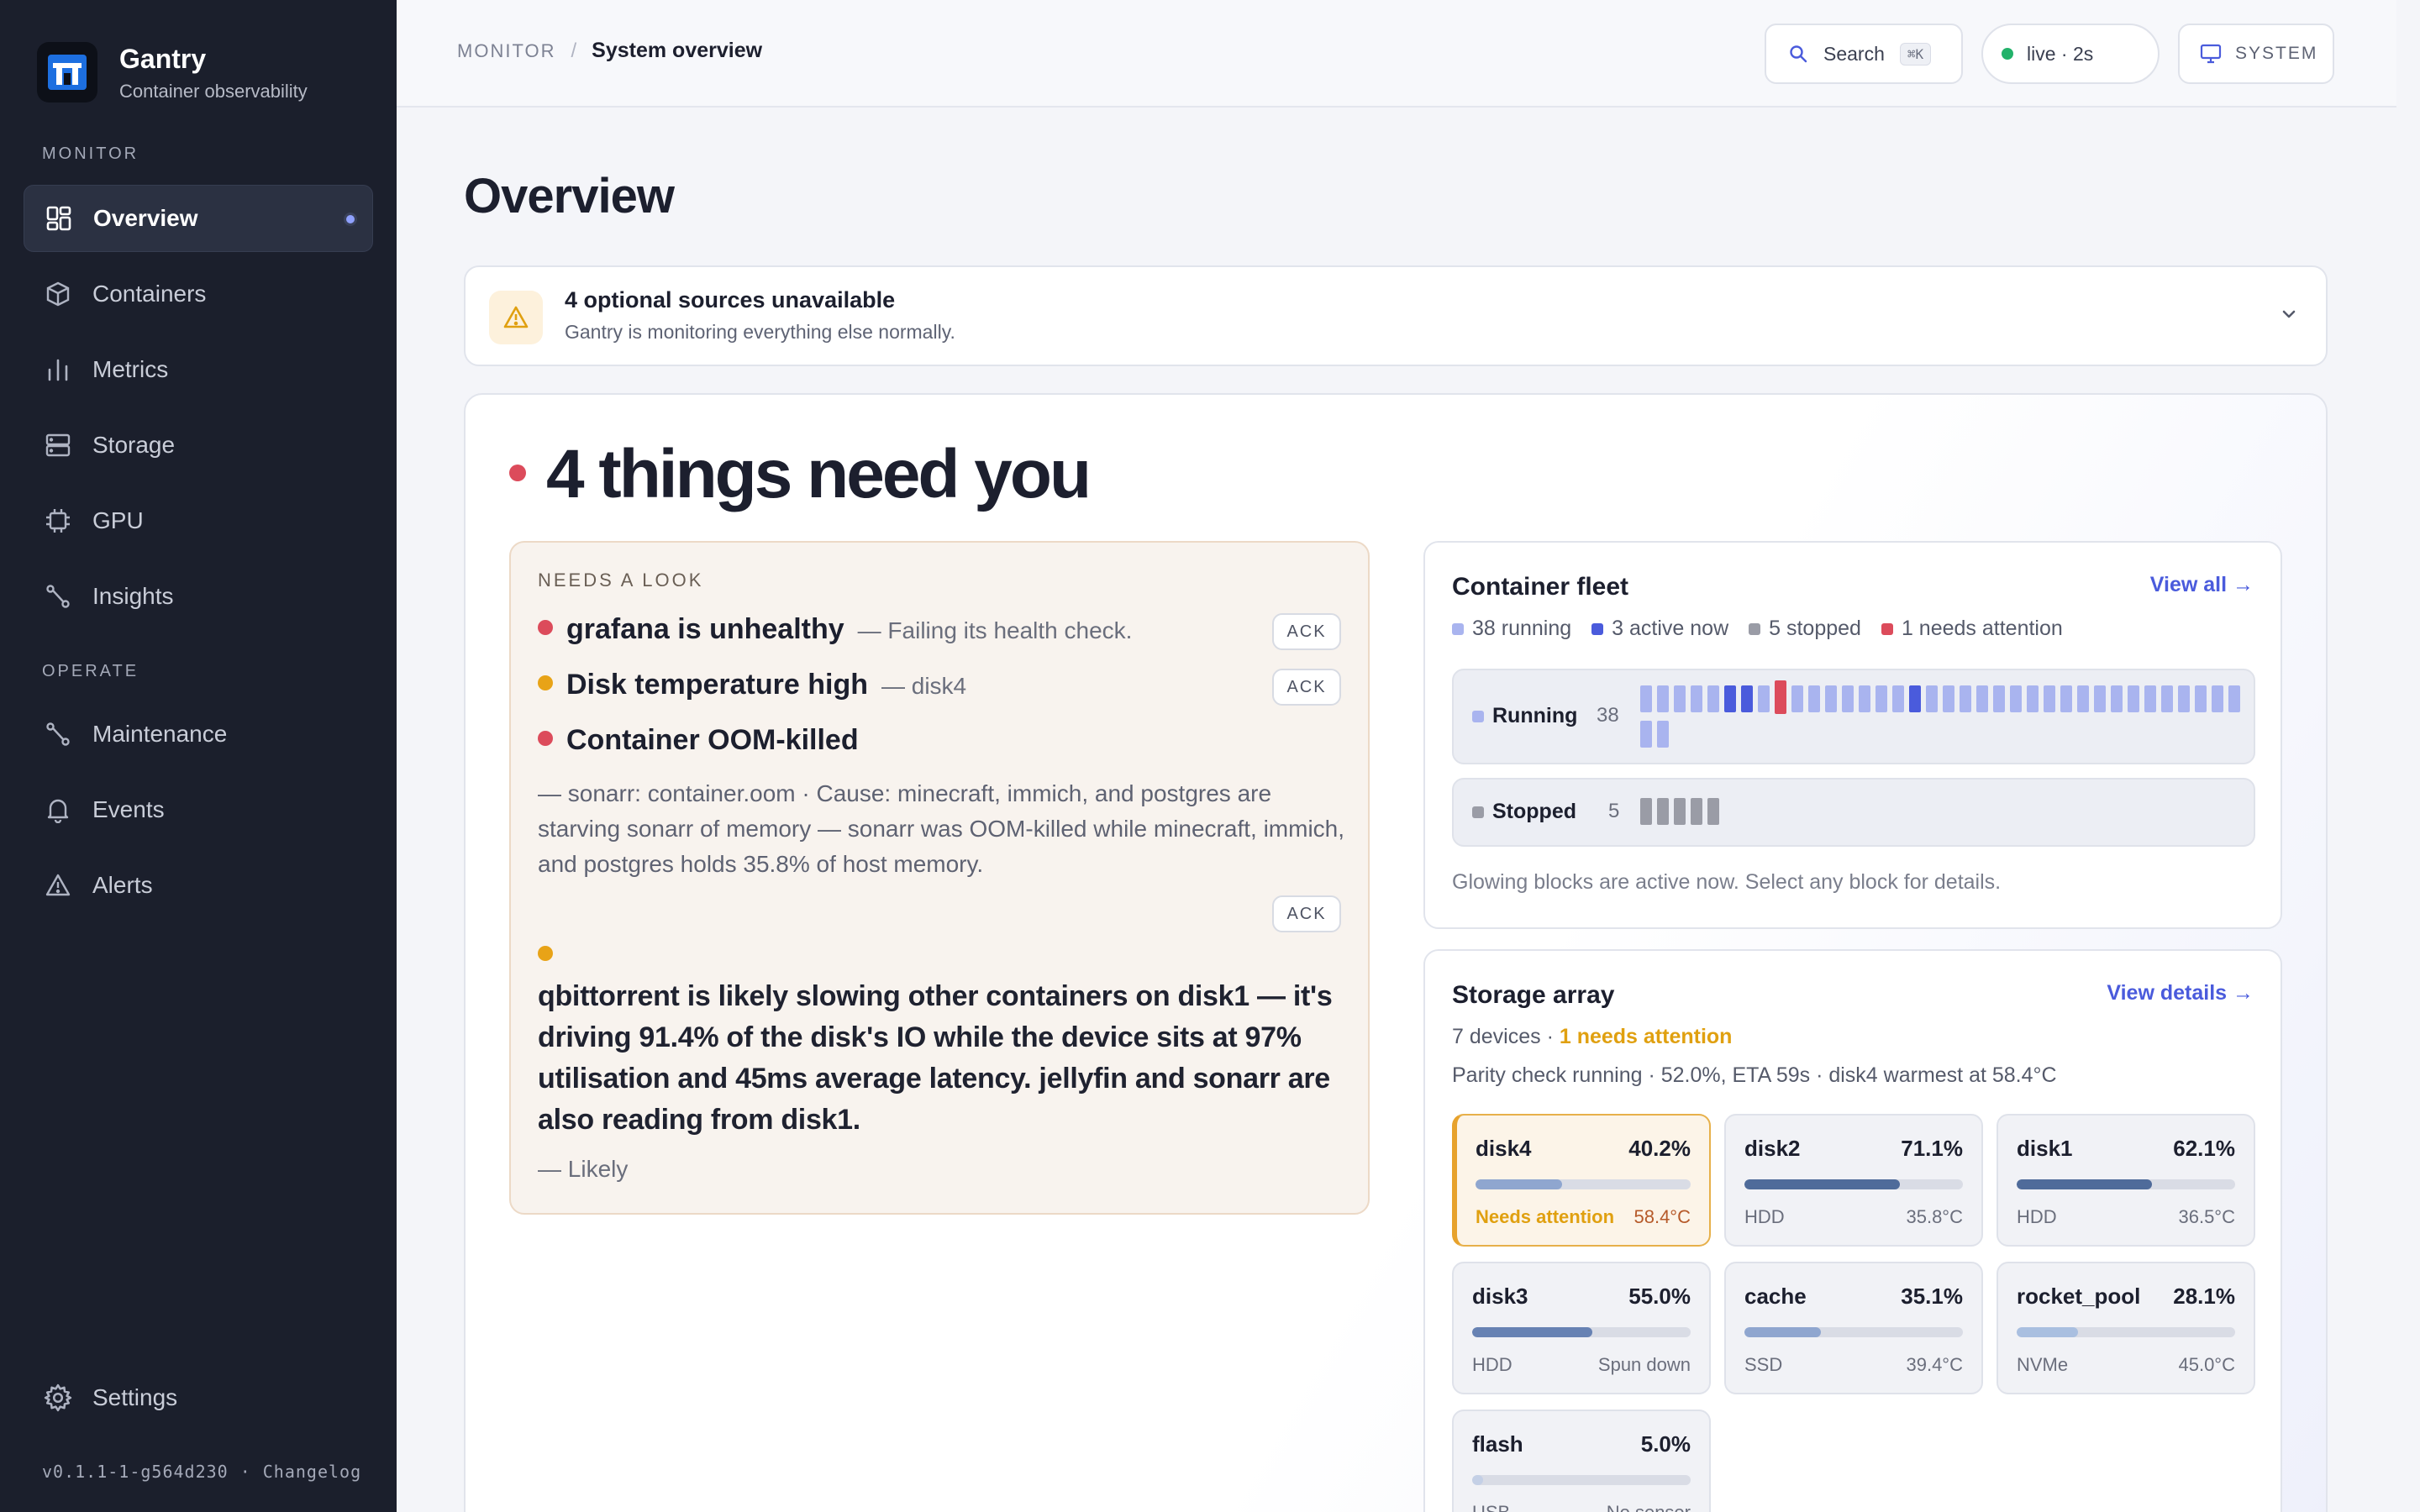  What do you see at coordinates (312, 1472) in the screenshot?
I see `changelog-link: Changelog` at bounding box center [312, 1472].